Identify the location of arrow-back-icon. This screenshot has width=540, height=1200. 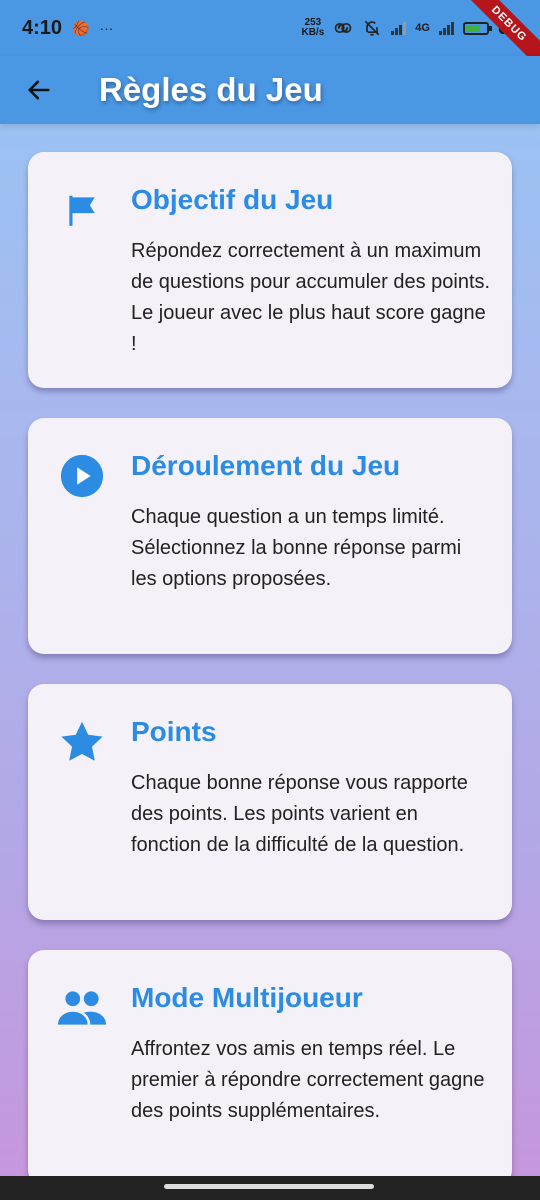
(39, 90).